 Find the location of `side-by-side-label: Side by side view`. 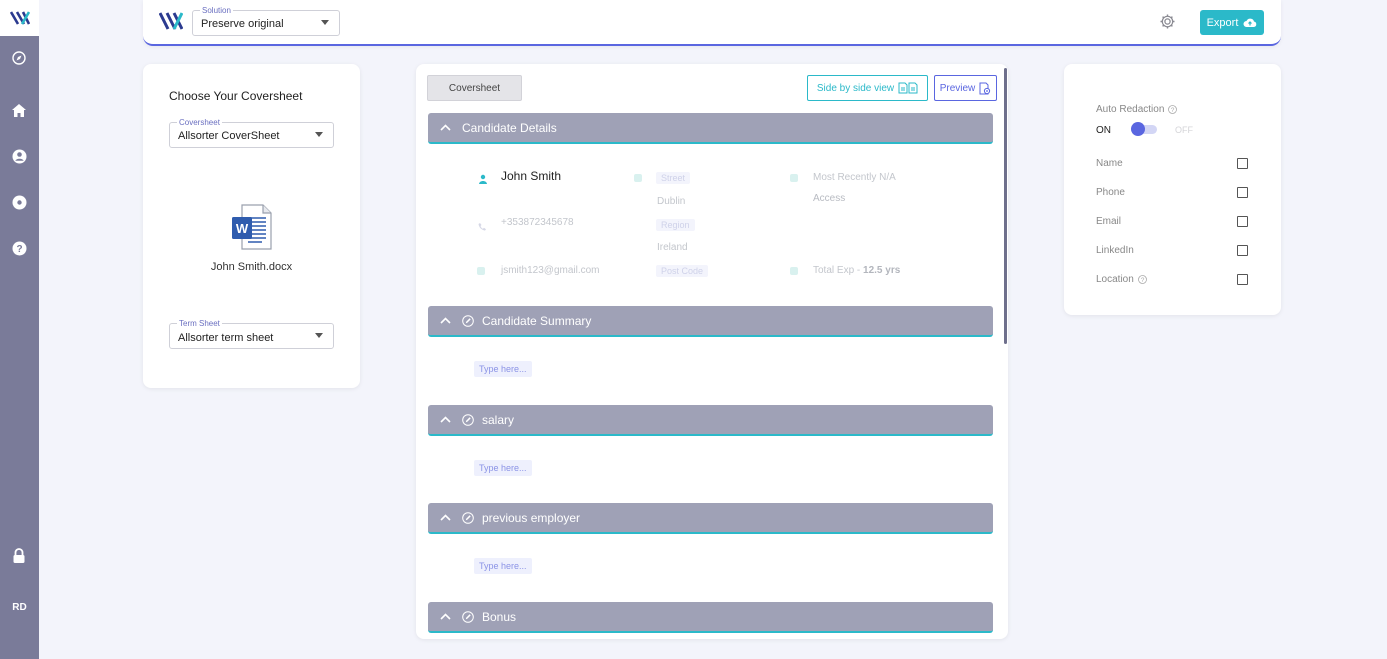

side-by-side-label: Side by side view is located at coordinates (855, 88).